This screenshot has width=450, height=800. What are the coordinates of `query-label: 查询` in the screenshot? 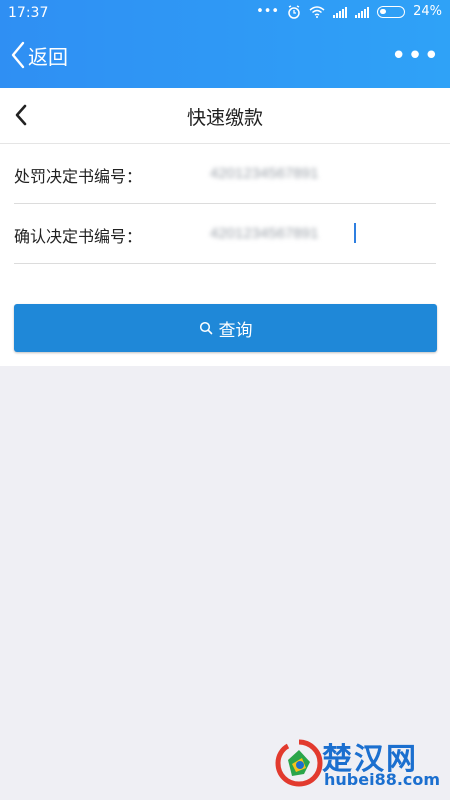 It's located at (235, 330).